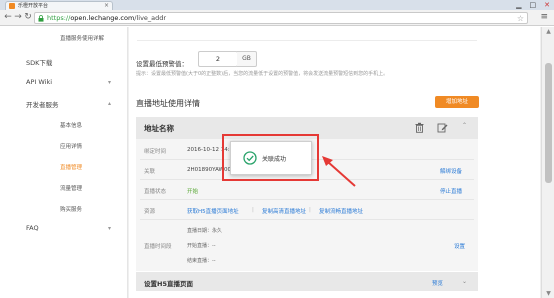  Describe the element at coordinates (451, 171) in the screenshot. I see `unbind-device-link: 解绑设备` at that location.